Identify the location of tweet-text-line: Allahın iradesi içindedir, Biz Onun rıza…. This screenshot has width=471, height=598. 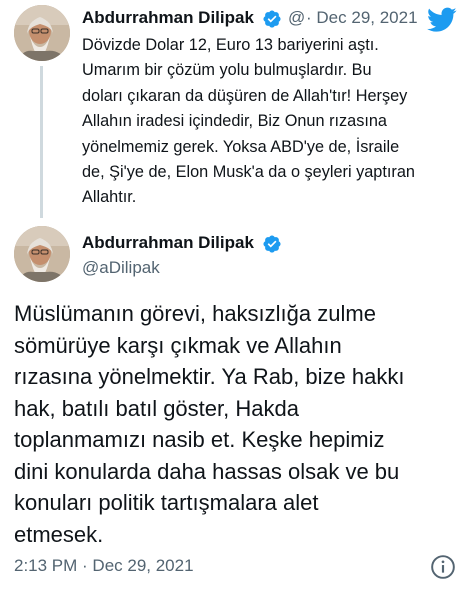
(234, 121).